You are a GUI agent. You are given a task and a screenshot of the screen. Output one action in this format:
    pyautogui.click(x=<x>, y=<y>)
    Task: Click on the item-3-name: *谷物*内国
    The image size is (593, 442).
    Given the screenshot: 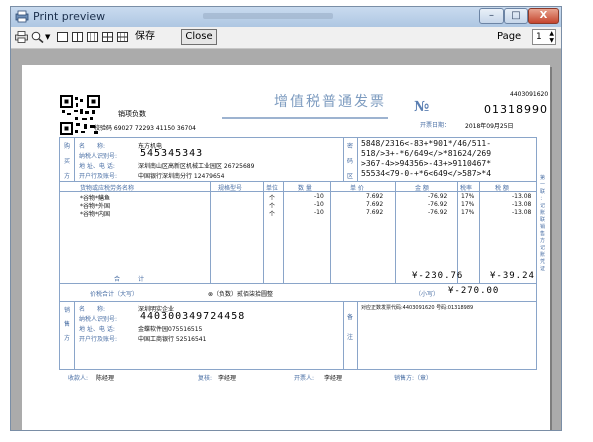 What is the action you would take?
    pyautogui.click(x=95, y=214)
    